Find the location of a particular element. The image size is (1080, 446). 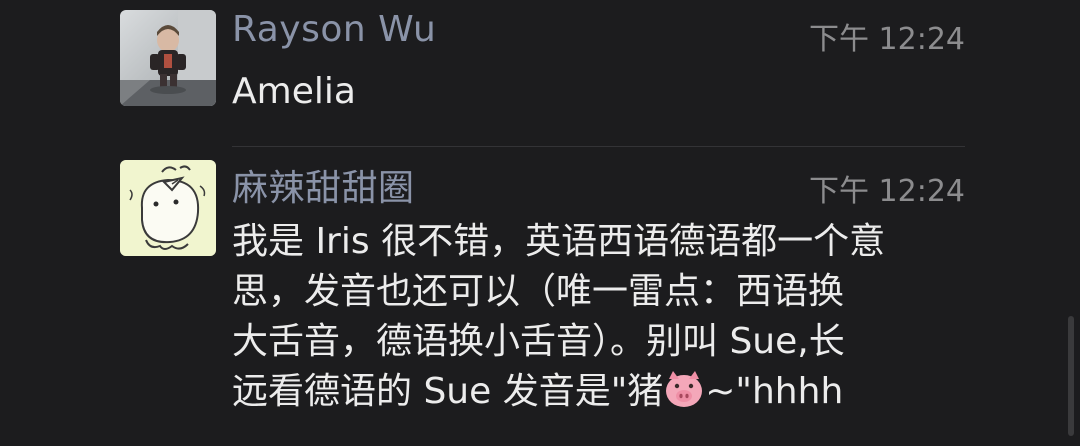

message-line: 远看德语的 Sue 发音是"猪 is located at coordinates (448, 391).